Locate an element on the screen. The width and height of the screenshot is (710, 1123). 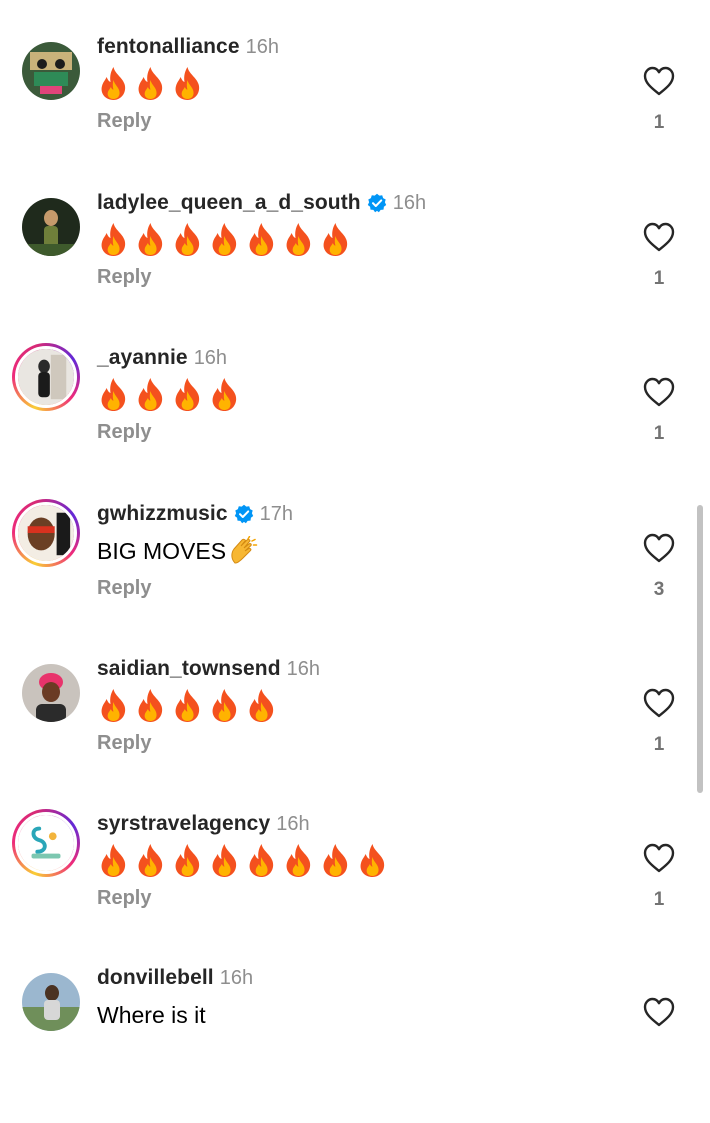
comment-header: fentonalliance 16h is located at coordinates (188, 47).